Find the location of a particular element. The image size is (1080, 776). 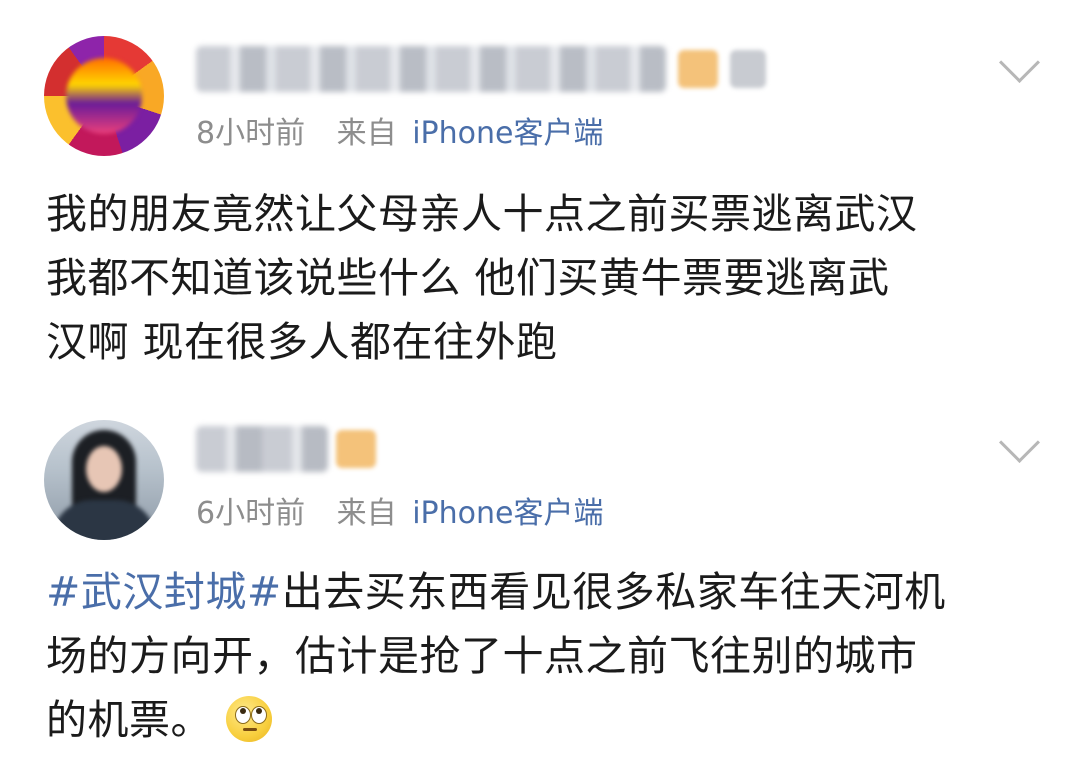

content-text: 出去买东西看见很多私家车往天河机 is located at coordinates (613, 592).